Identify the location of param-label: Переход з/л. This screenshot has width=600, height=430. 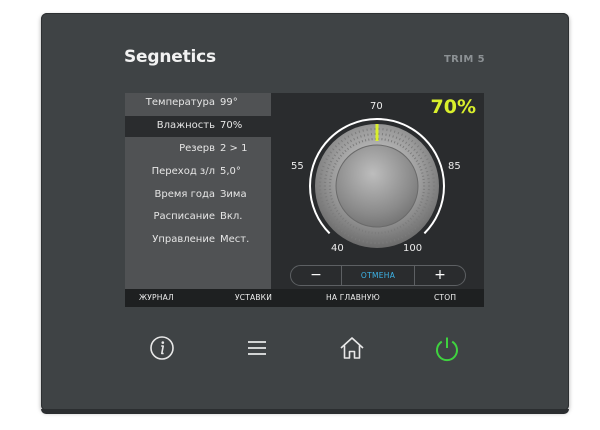
(183, 171).